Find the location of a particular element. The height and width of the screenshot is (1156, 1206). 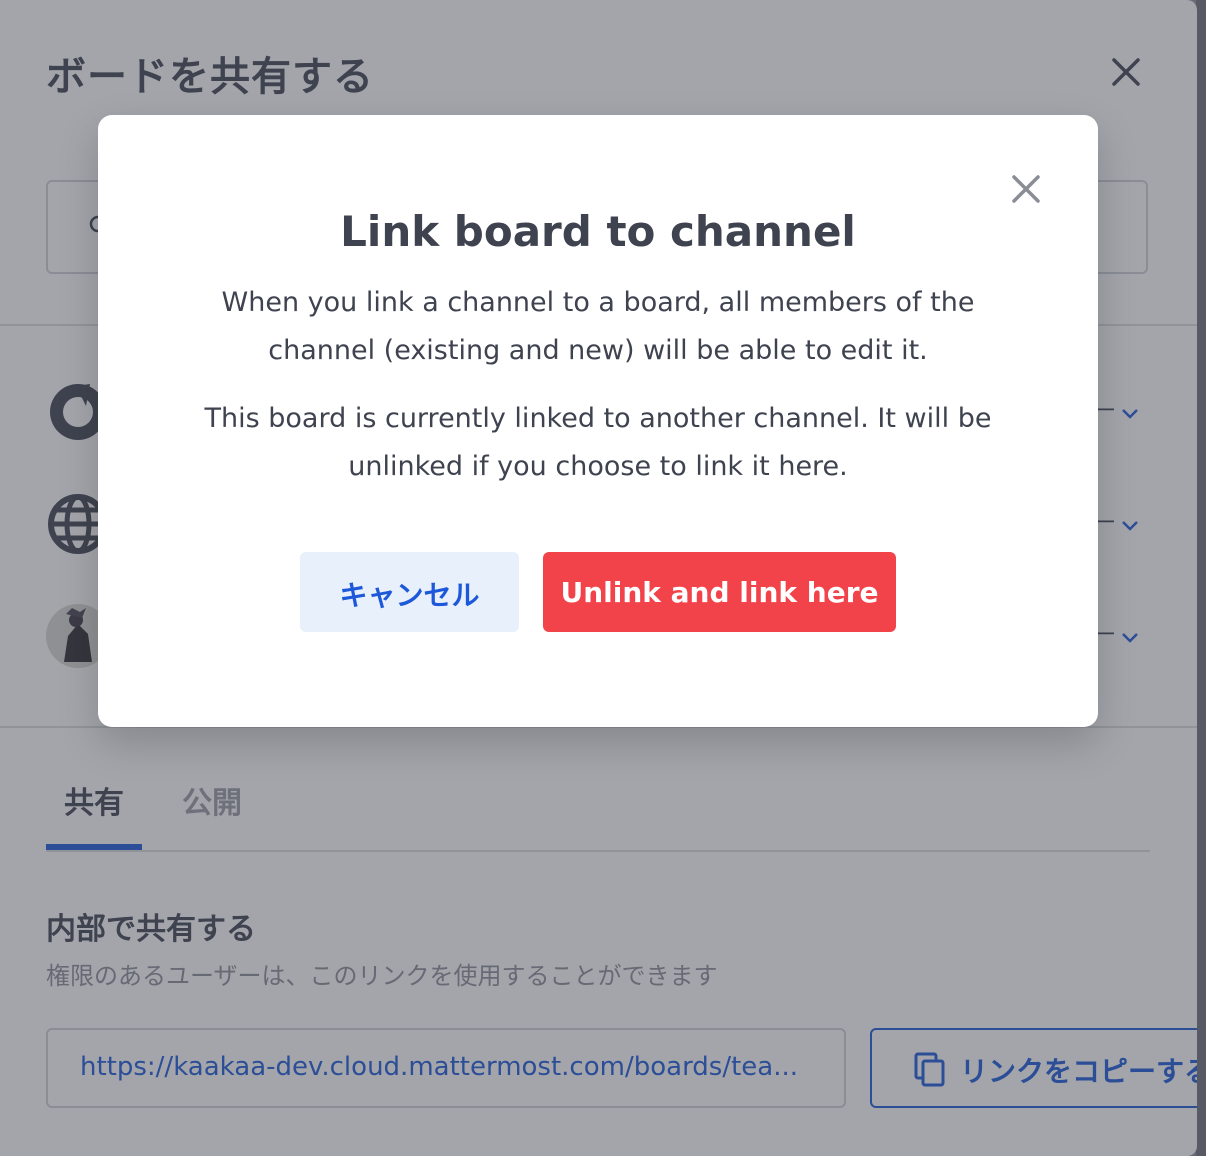

unlink-and-link-button: Unlink and link here is located at coordinates (719, 592).